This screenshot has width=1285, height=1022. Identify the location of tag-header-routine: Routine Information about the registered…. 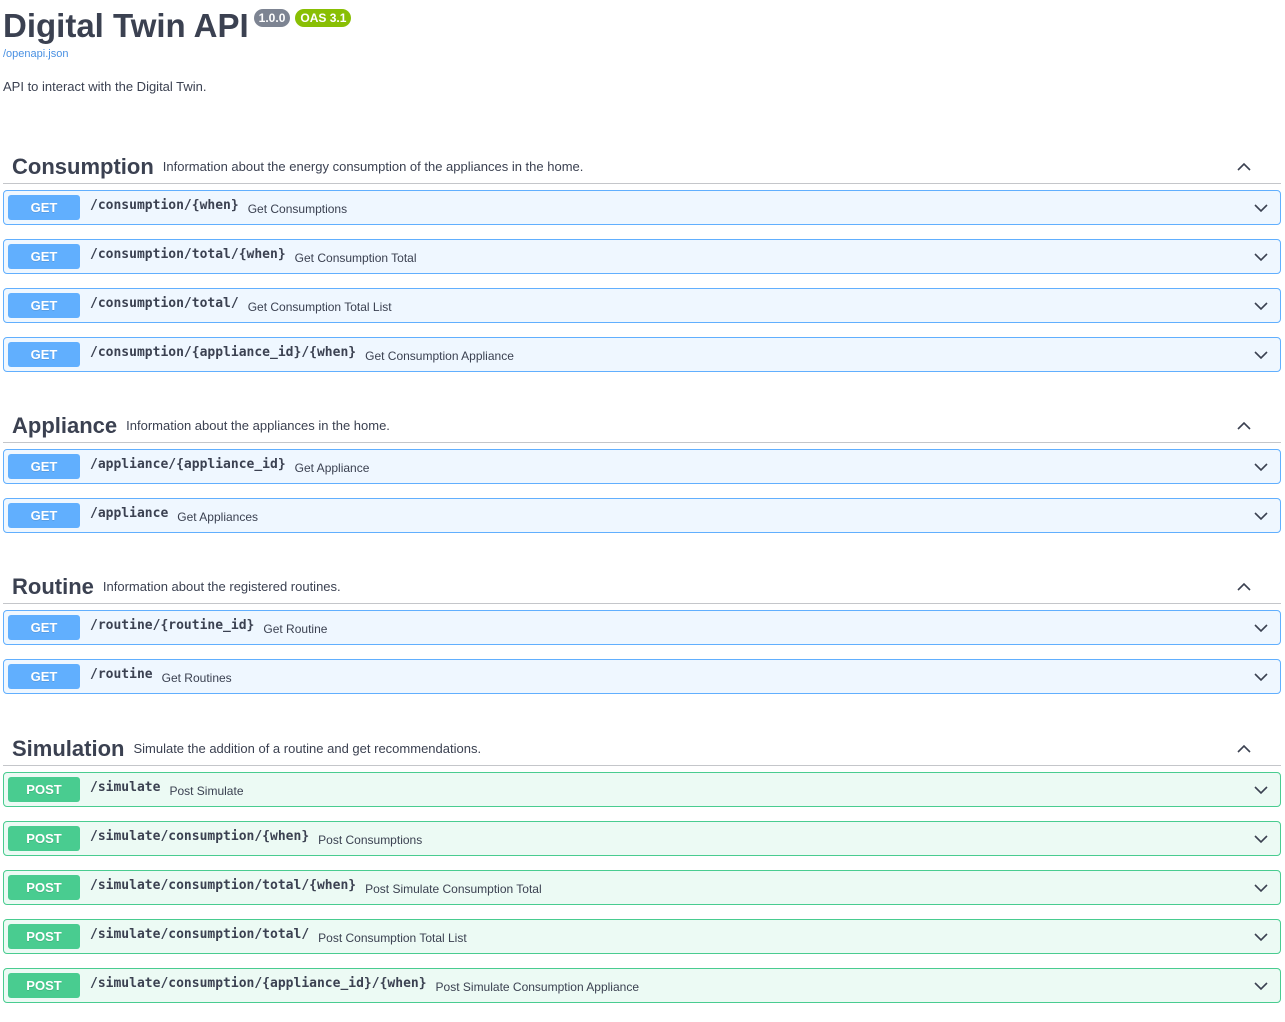
(642, 587).